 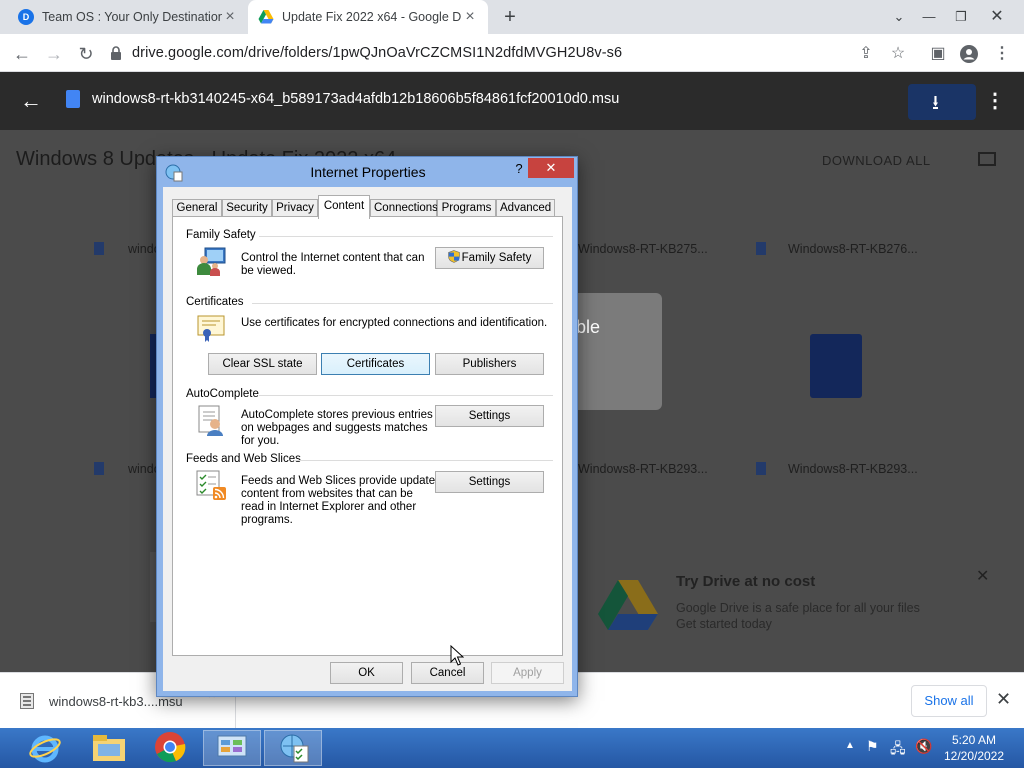 I want to click on show-all-button: Show all, so click(x=949, y=701).